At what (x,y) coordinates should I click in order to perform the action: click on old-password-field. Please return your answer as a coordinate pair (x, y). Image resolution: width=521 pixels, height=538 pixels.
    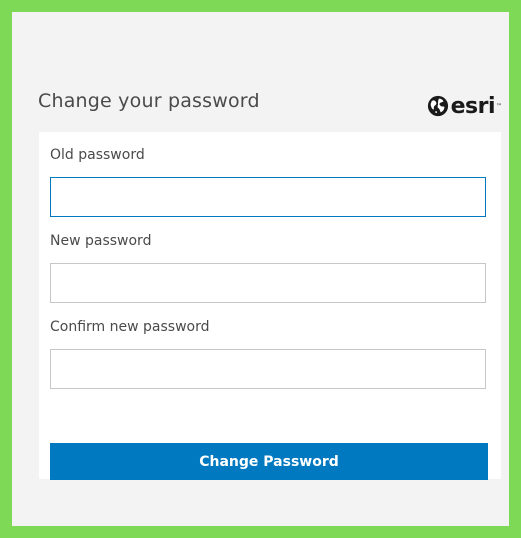
    Looking at the image, I should click on (268, 197).